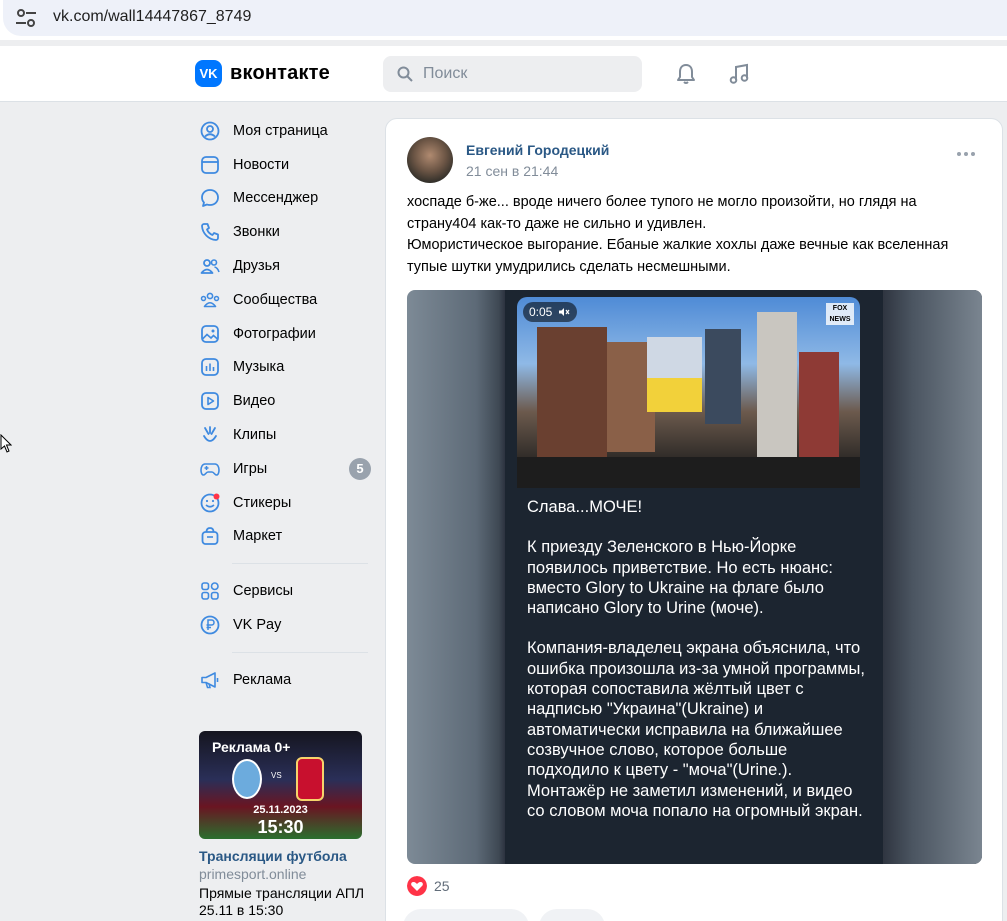  What do you see at coordinates (528, 74) in the screenshot?
I see `search-input` at bounding box center [528, 74].